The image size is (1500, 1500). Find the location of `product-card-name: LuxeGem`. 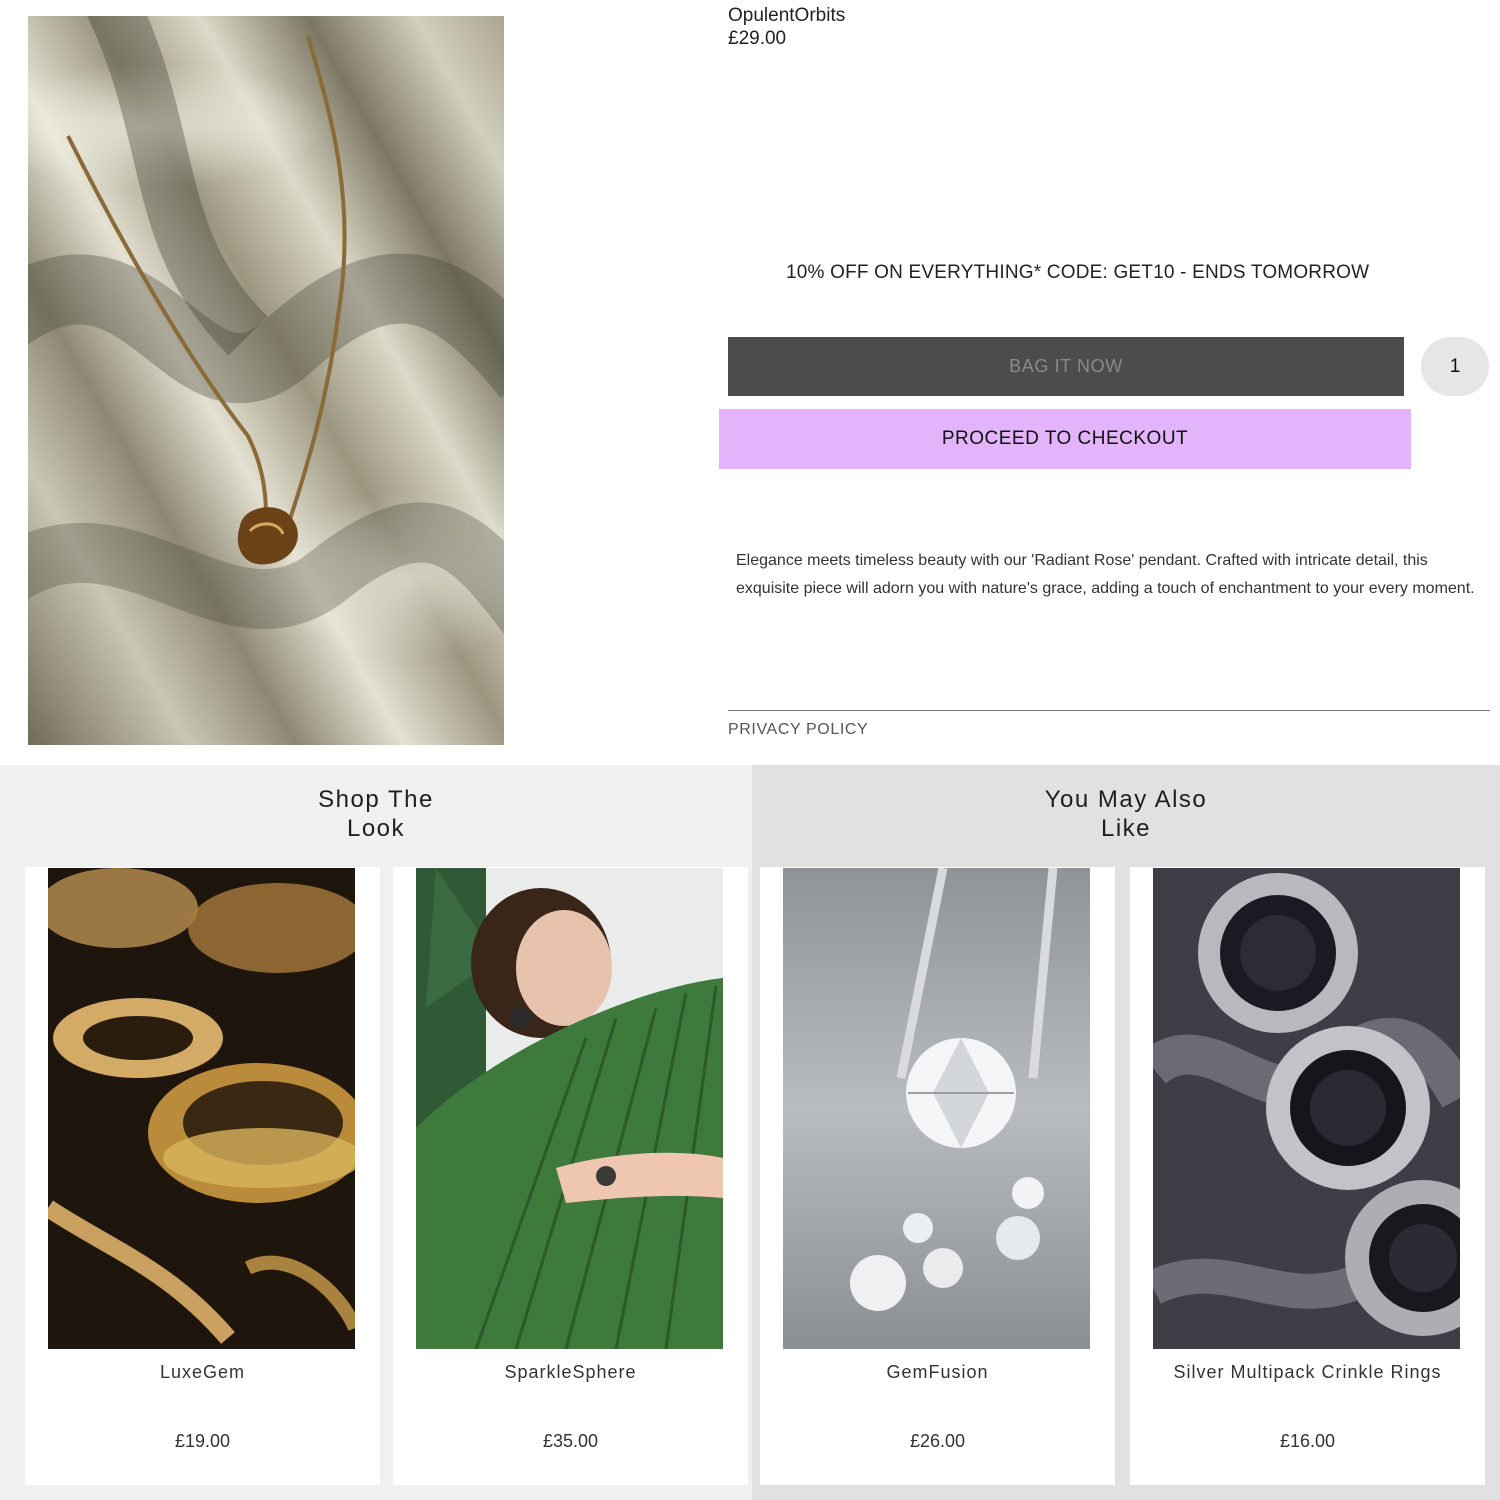

product-card-name: LuxeGem is located at coordinates (202, 1372).